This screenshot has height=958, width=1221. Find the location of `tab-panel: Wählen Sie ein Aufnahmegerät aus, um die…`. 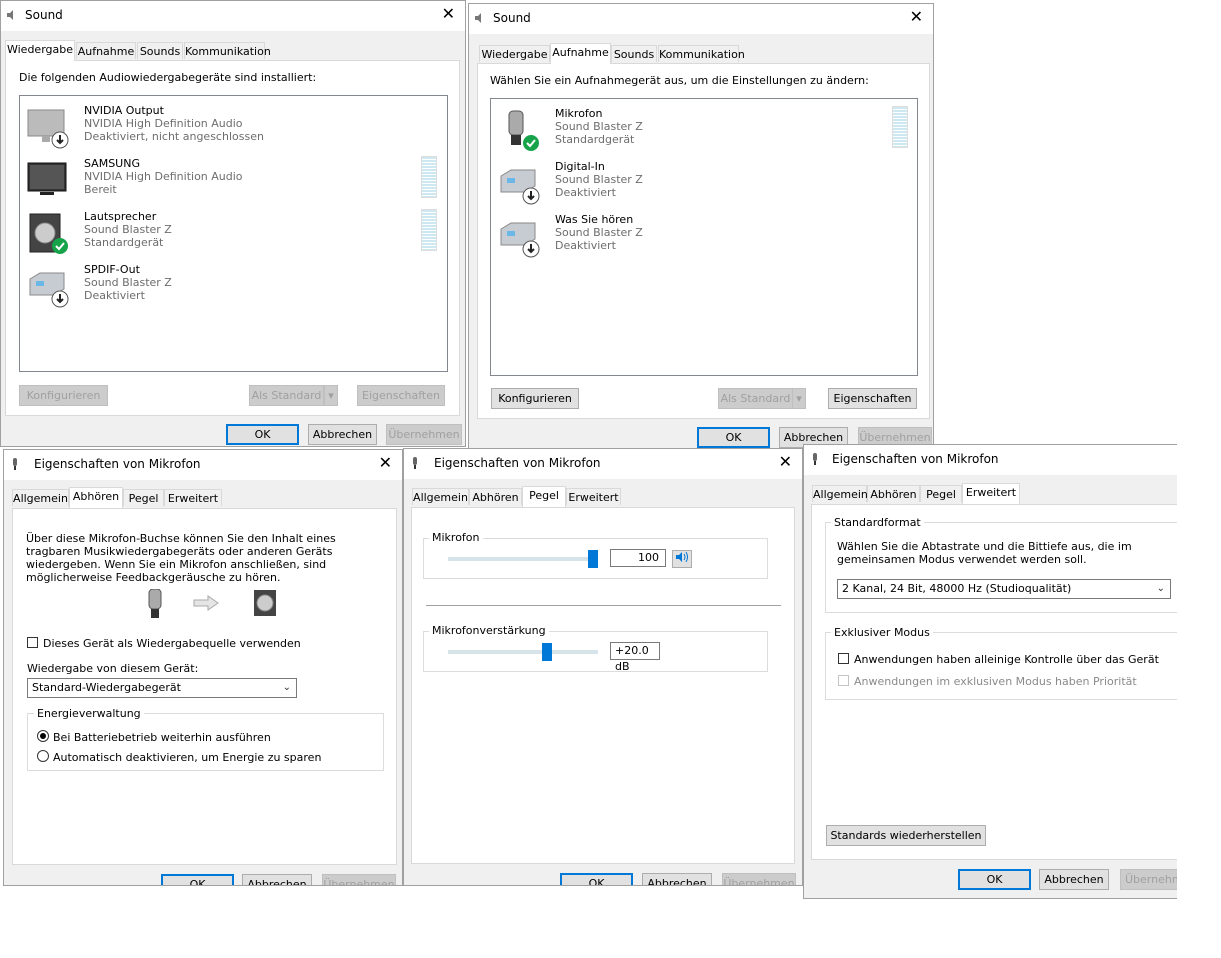

tab-panel: Wählen Sie ein Aufnahmegerät aus, um die… is located at coordinates (703, 241).